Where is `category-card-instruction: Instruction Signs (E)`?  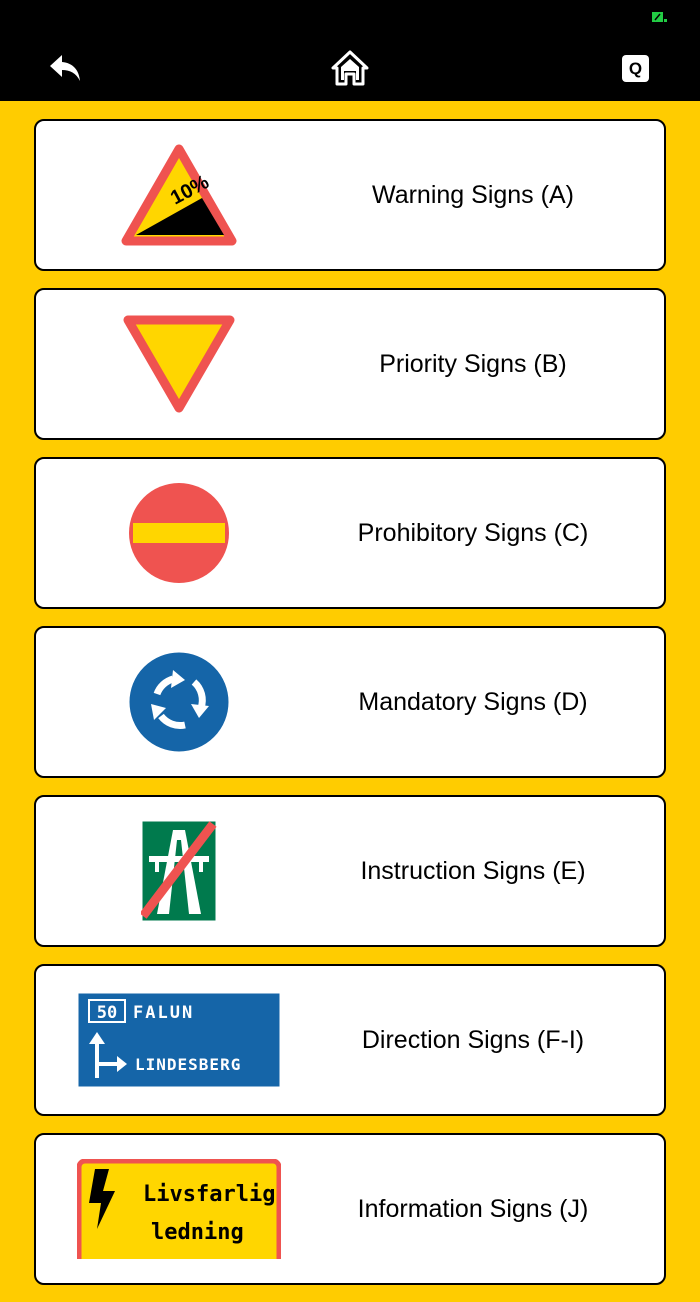 category-card-instruction: Instruction Signs (E) is located at coordinates (350, 871).